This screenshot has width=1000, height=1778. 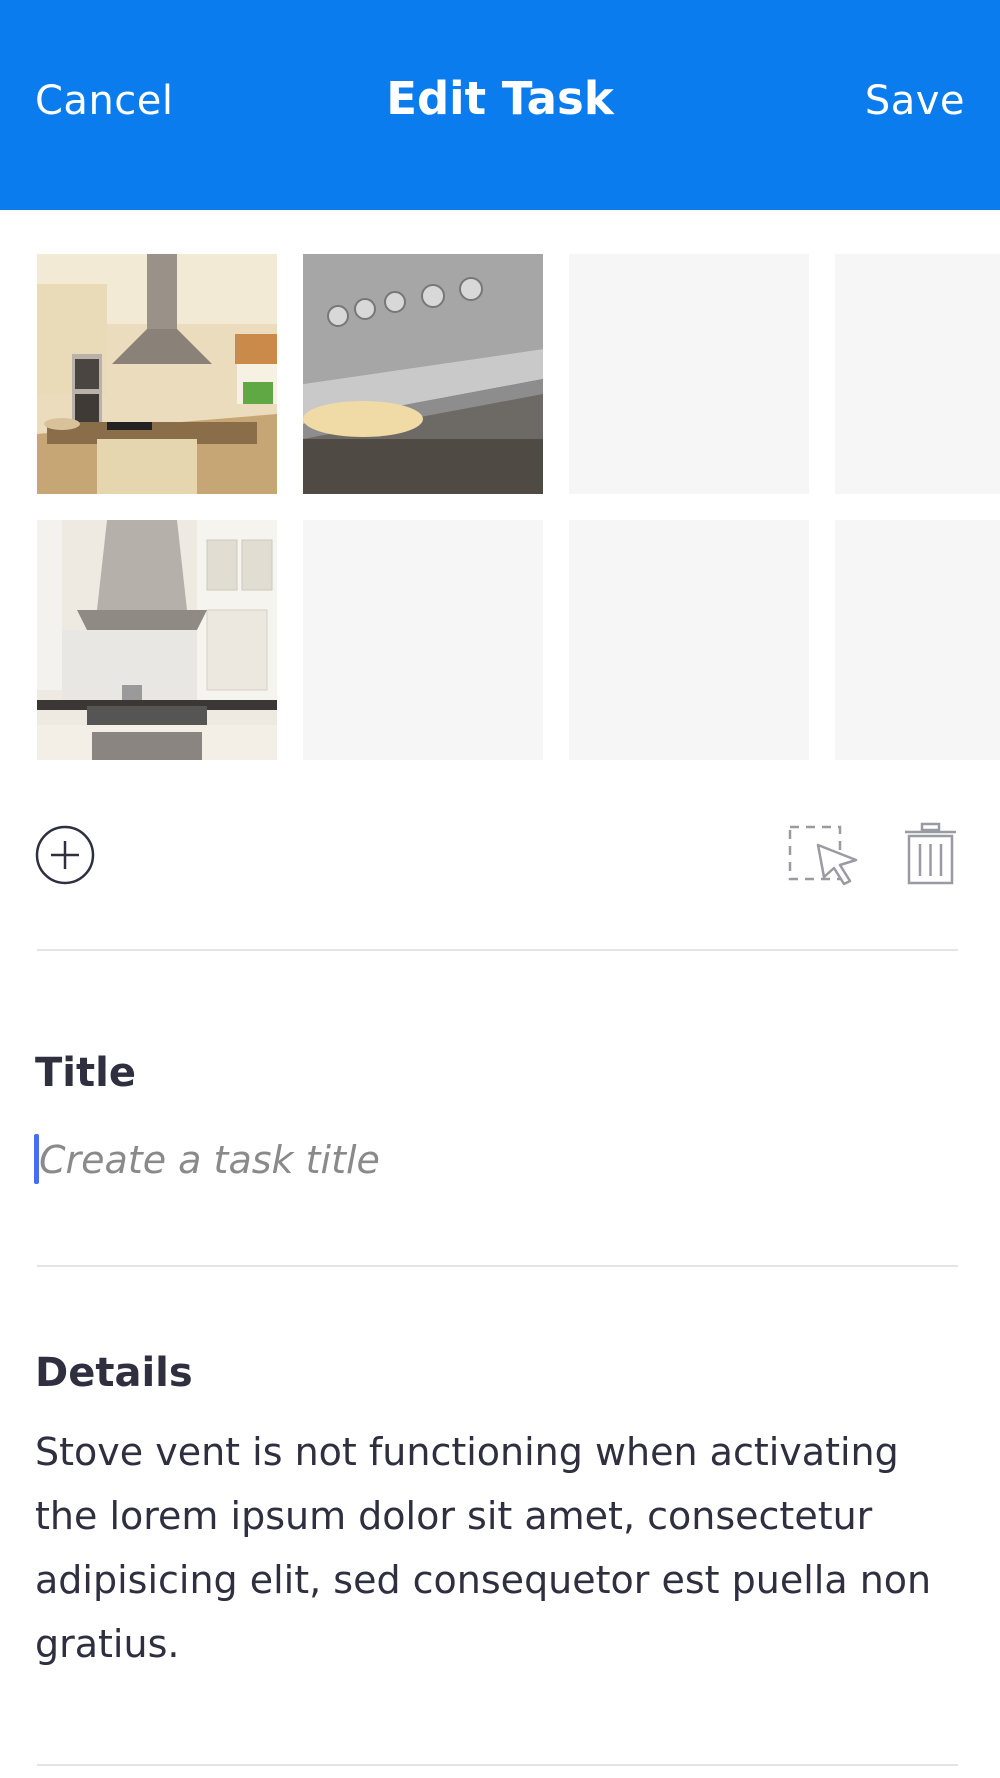 I want to click on text-cursor, so click(x=36, y=1159).